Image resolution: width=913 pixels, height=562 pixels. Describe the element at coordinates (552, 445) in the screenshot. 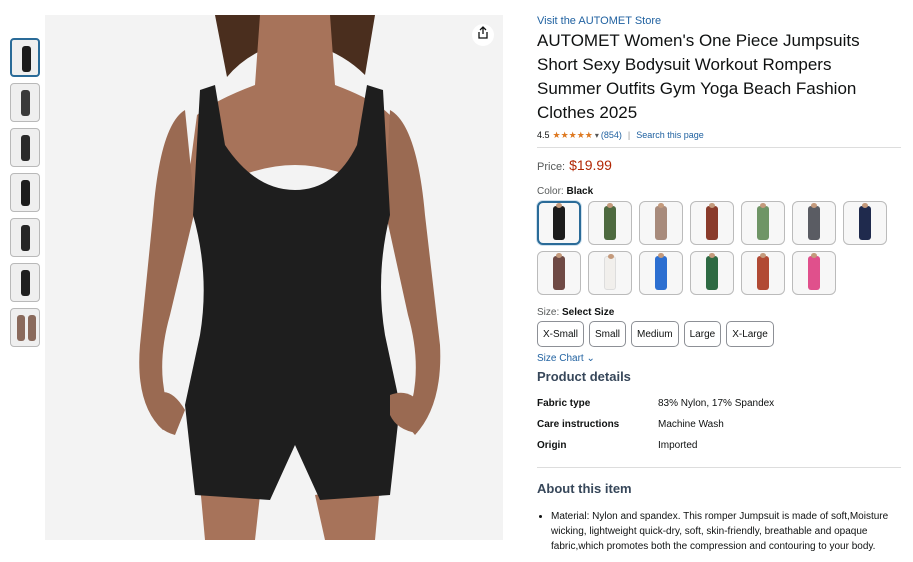

I see `detail-key: Origin` at that location.